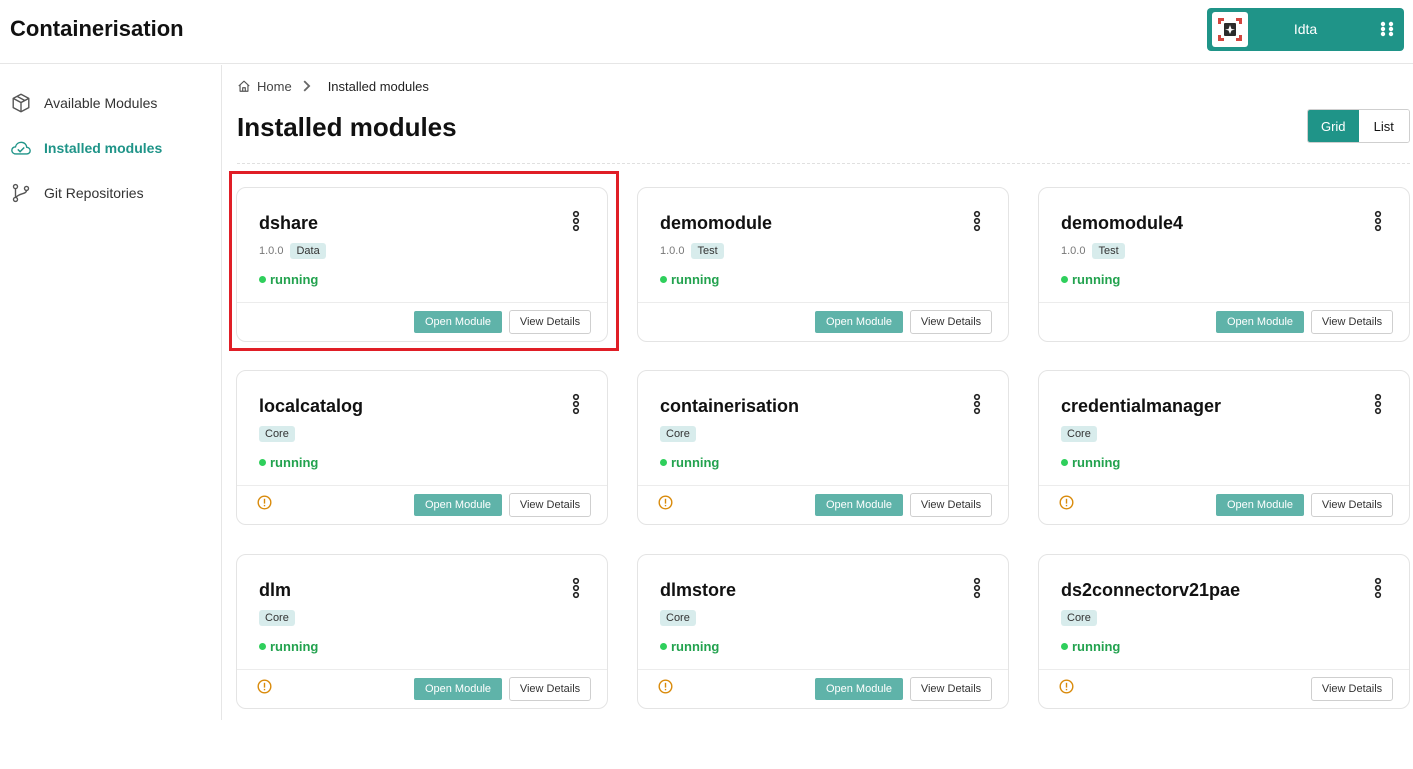  Describe the element at coordinates (112, 193) in the screenshot. I see `sidebar-item-git-repositories: Git Repositories` at that location.